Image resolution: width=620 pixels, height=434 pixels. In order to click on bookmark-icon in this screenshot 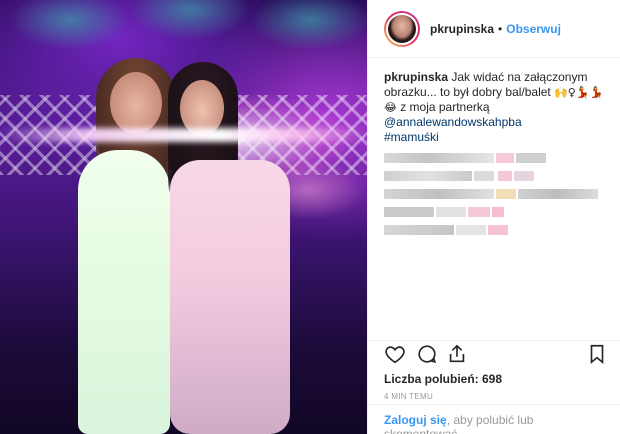, I will do `click(597, 354)`.